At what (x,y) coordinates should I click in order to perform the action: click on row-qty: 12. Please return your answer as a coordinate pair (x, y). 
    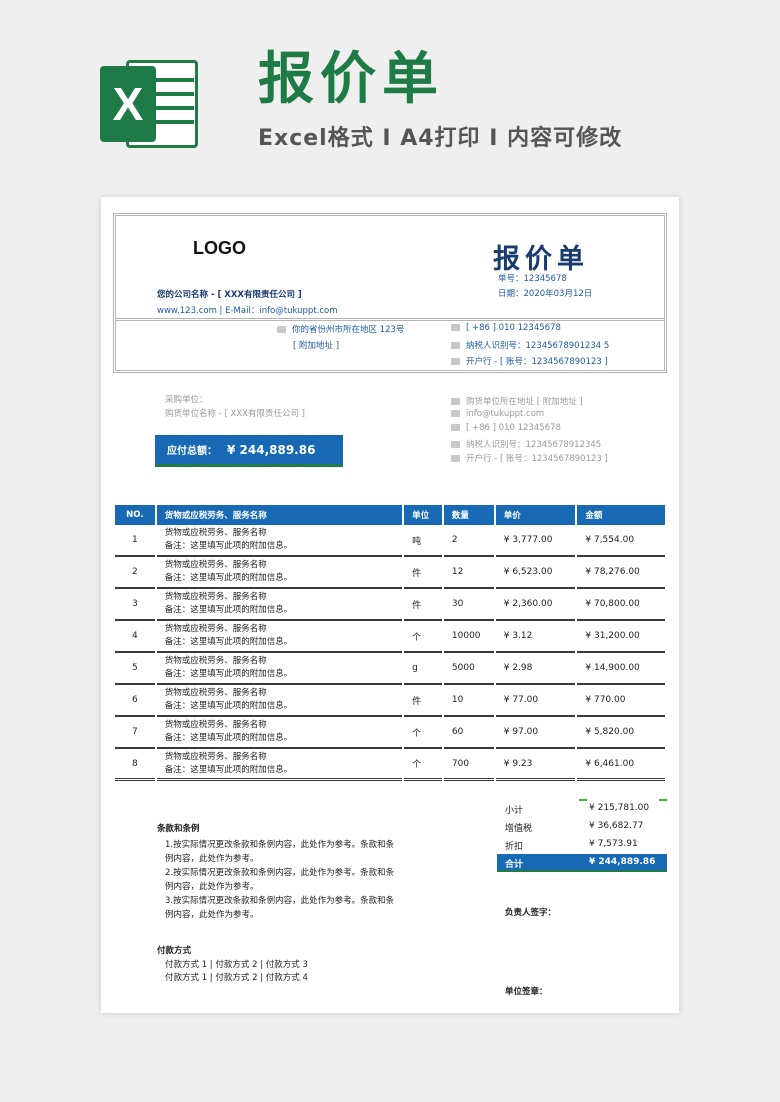
    Looking at the image, I should click on (468, 573).